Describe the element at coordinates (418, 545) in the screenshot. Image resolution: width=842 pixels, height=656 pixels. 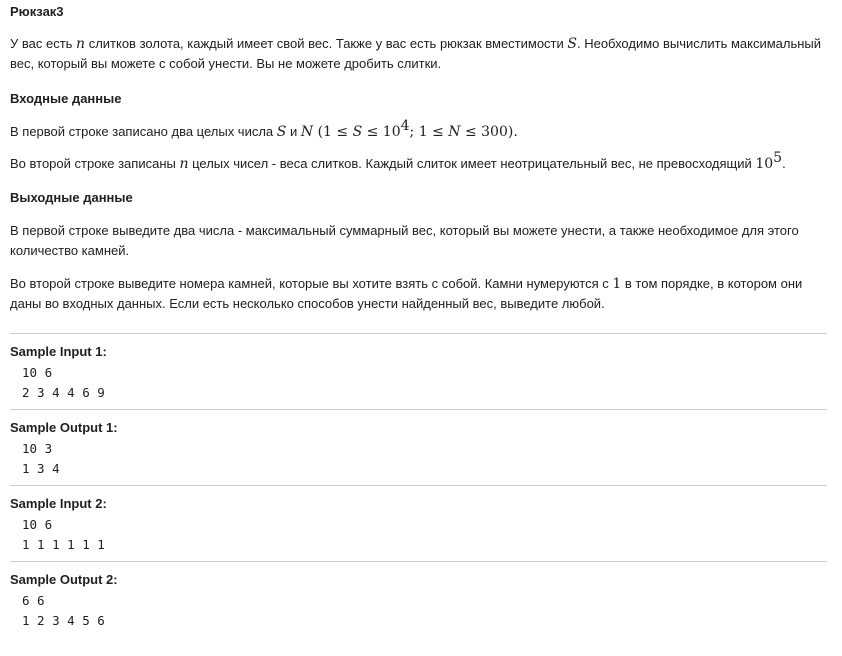
I see `sample-input-2-line-2: 1 1 1 1 1 1` at that location.